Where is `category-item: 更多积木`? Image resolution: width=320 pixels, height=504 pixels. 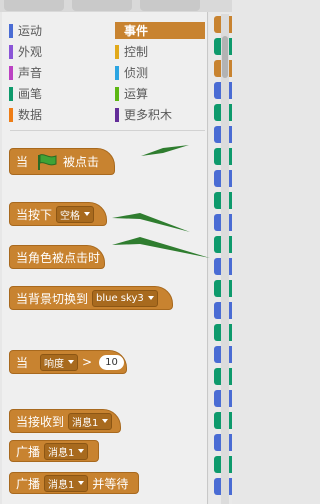
category-item: 更多积木 is located at coordinates (160, 114).